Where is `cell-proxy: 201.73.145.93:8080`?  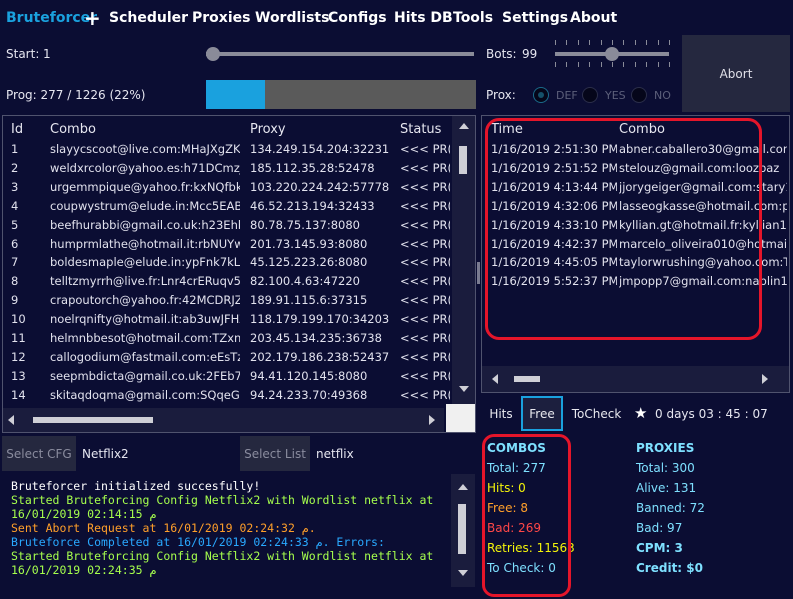
cell-proxy: 201.73.145.93:8080 is located at coordinates (309, 243).